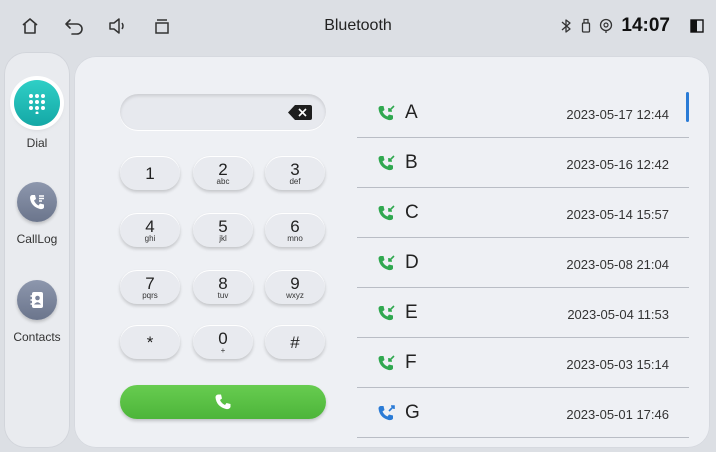 Image resolution: width=716 pixels, height=452 pixels. What do you see at coordinates (645, 25) in the screenshot?
I see `clock: 14:07` at bounding box center [645, 25].